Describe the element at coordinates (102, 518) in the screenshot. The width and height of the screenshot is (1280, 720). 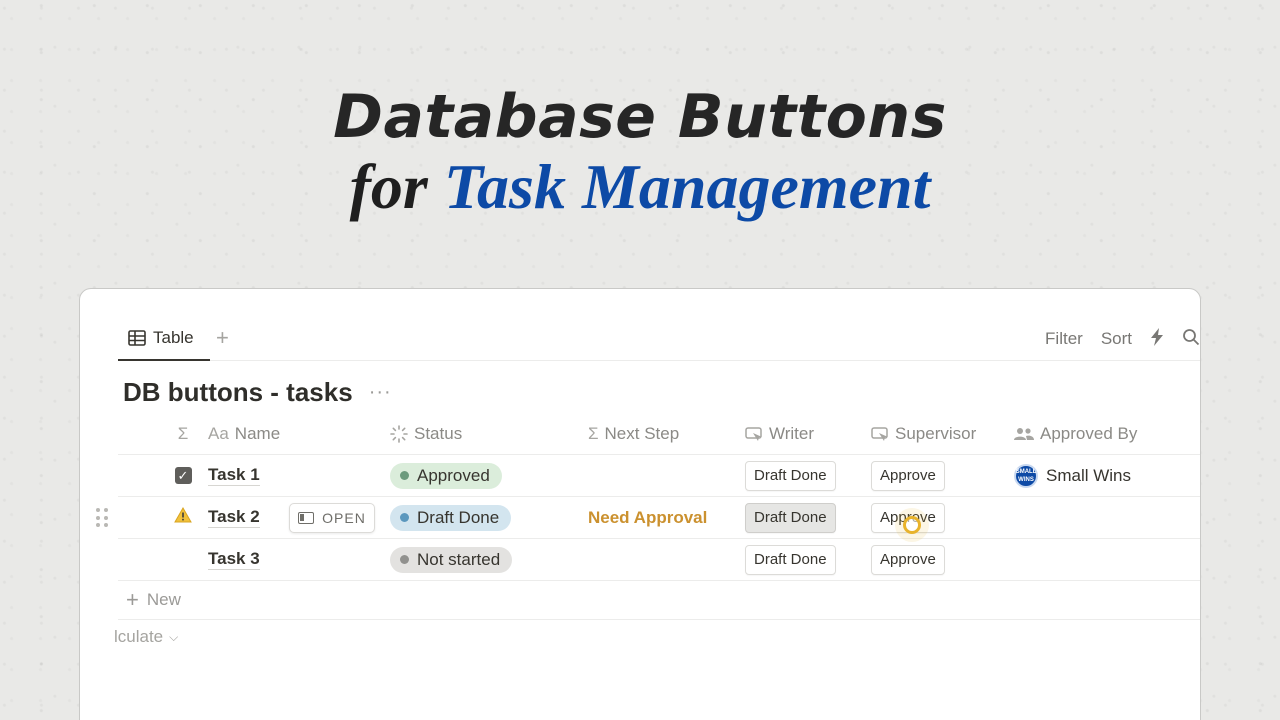
I see `drag-handle-icon` at that location.